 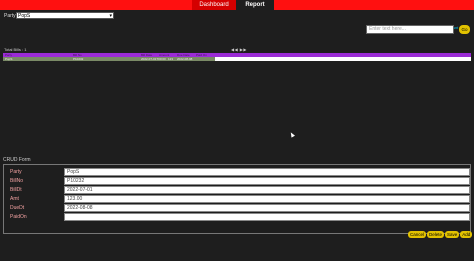 I want to click on field-row-duedt: DueDt 2022-08-08, so click(x=238, y=208).